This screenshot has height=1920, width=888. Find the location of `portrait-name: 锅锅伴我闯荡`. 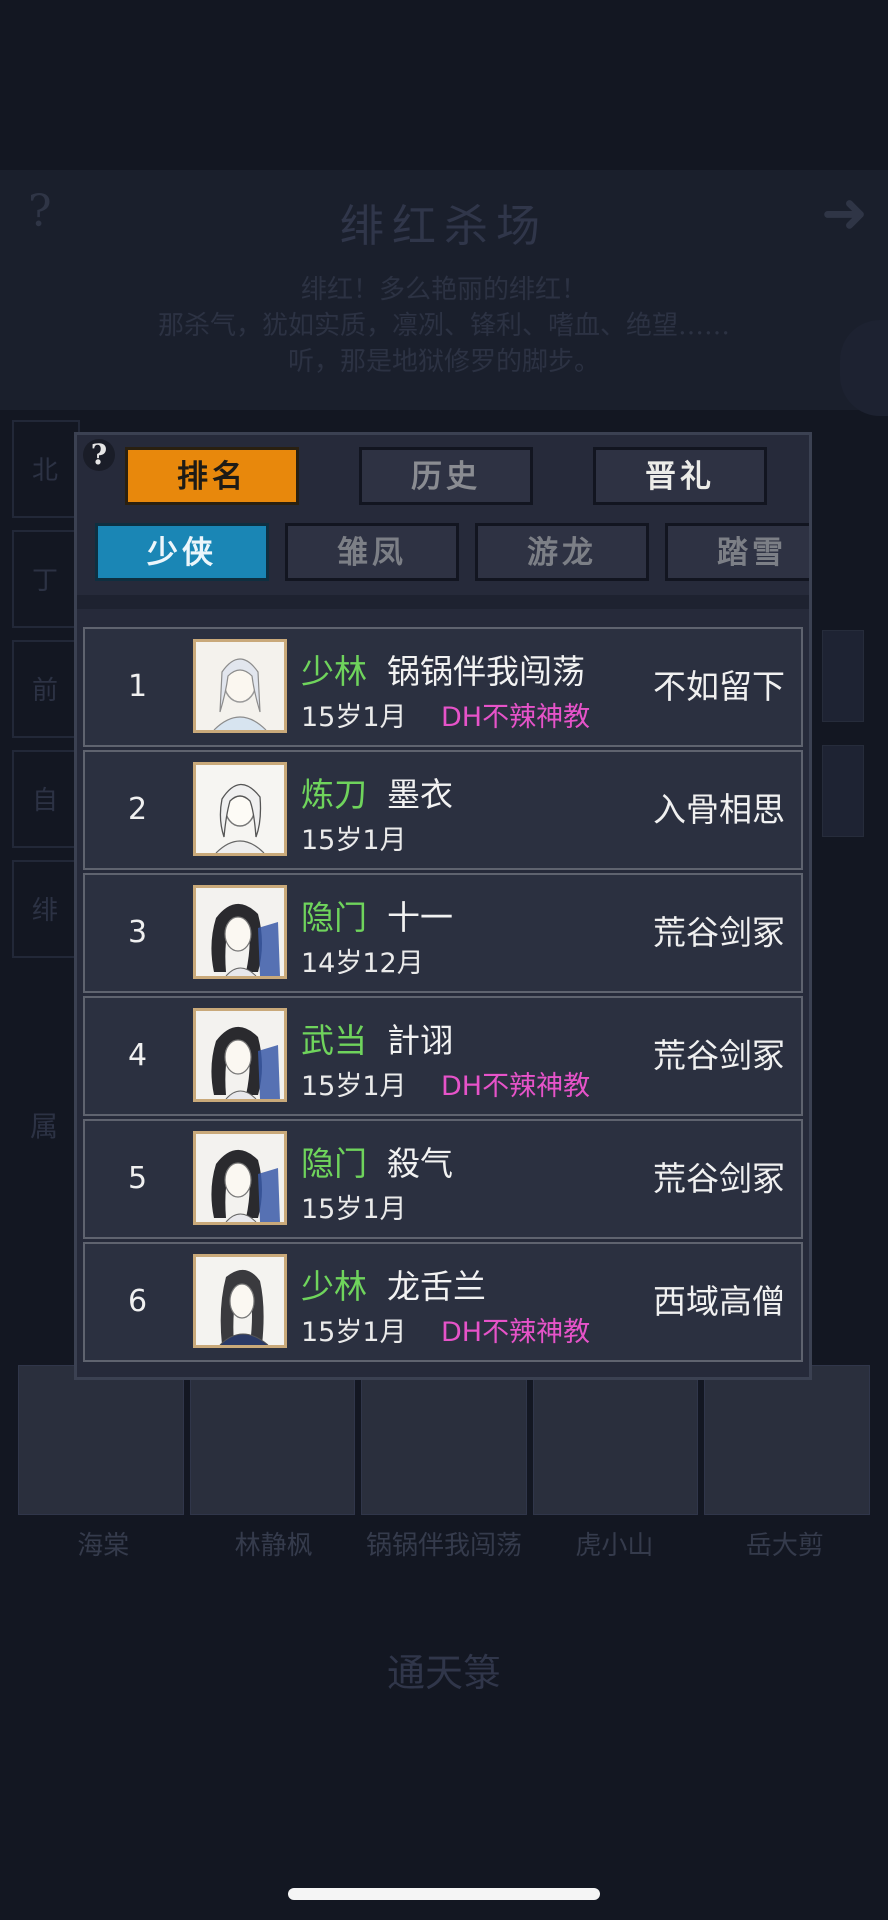

portrait-name: 锅锅伴我闯荡 is located at coordinates (444, 1546).